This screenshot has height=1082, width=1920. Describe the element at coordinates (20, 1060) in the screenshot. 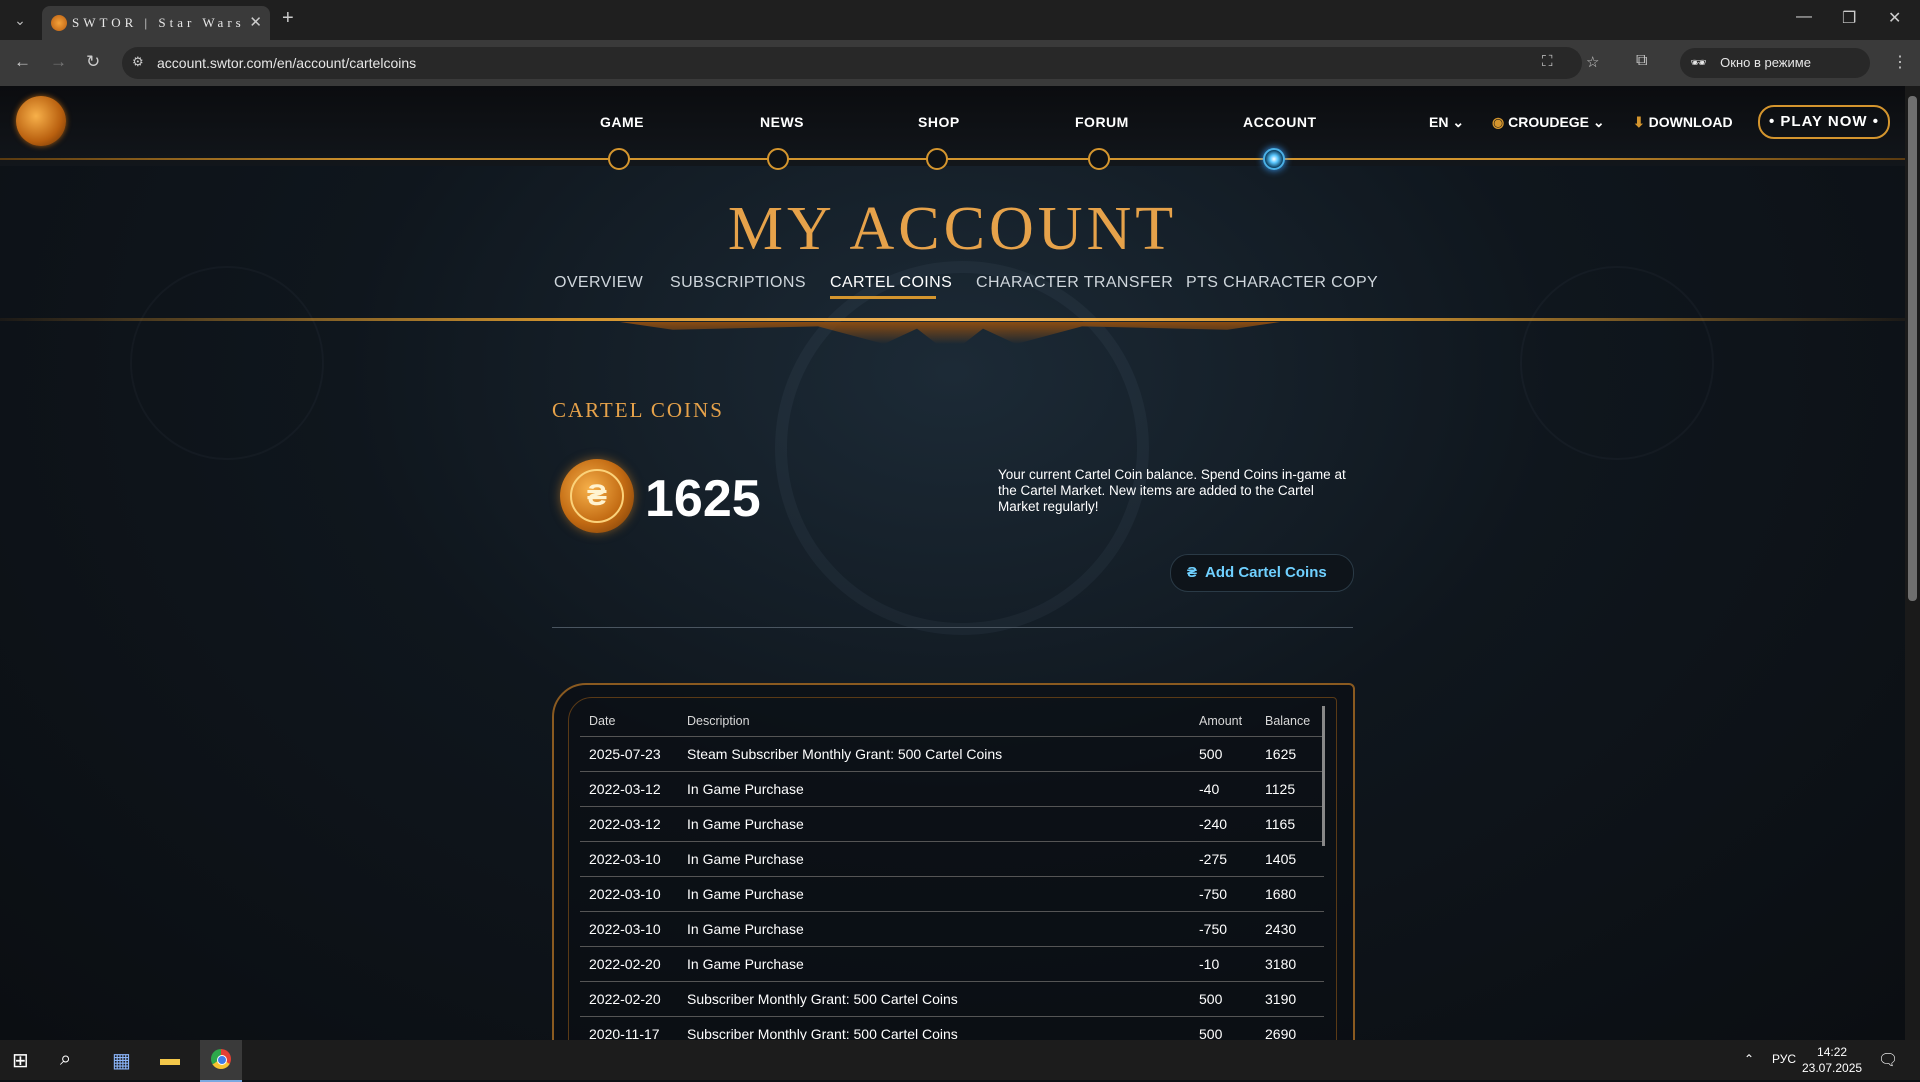

I see `windows-start-icon: ⊞` at that location.